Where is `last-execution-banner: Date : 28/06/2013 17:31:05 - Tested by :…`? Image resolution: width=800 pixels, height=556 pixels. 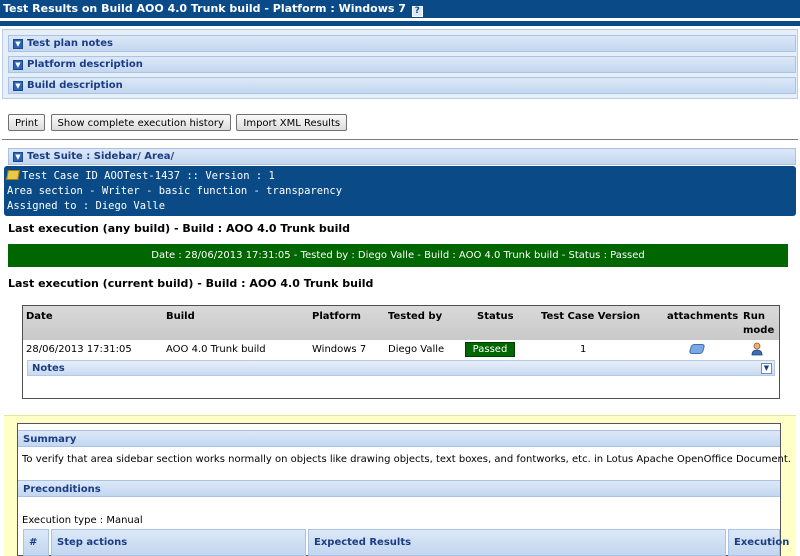
last-execution-banner: Date : 28/06/2013 17:31:05 - Tested by :… is located at coordinates (398, 255).